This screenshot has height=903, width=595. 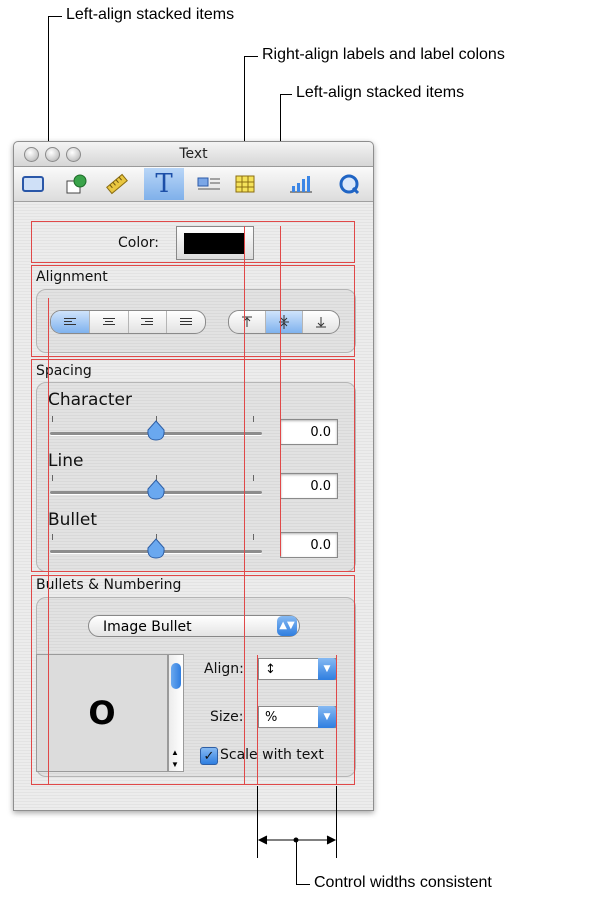 I want to click on title-bar: Text, so click(x=193, y=154).